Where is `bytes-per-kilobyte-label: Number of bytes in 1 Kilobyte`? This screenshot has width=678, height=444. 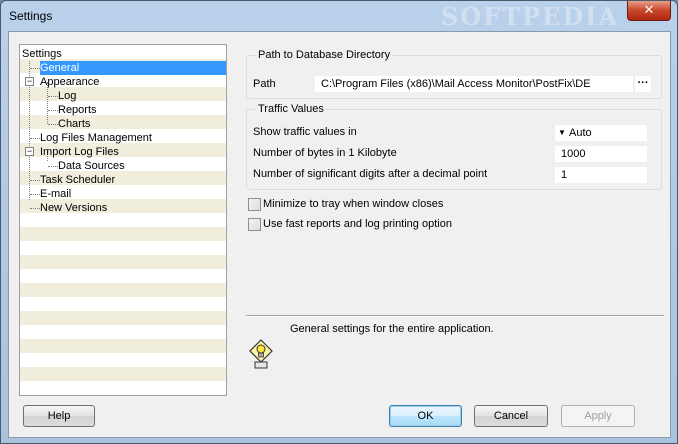 bytes-per-kilobyte-label: Number of bytes in 1 Kilobyte is located at coordinates (325, 153).